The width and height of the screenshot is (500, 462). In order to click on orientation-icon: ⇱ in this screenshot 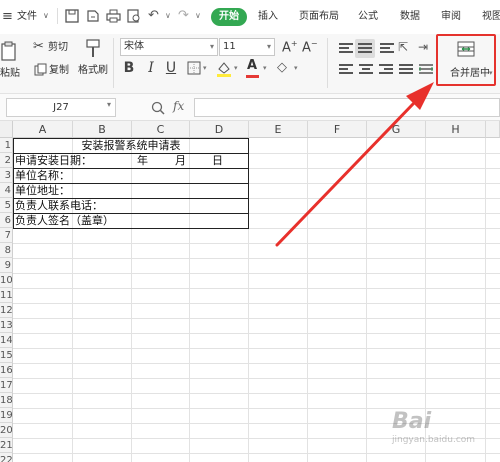, I will do `click(403, 47)`.